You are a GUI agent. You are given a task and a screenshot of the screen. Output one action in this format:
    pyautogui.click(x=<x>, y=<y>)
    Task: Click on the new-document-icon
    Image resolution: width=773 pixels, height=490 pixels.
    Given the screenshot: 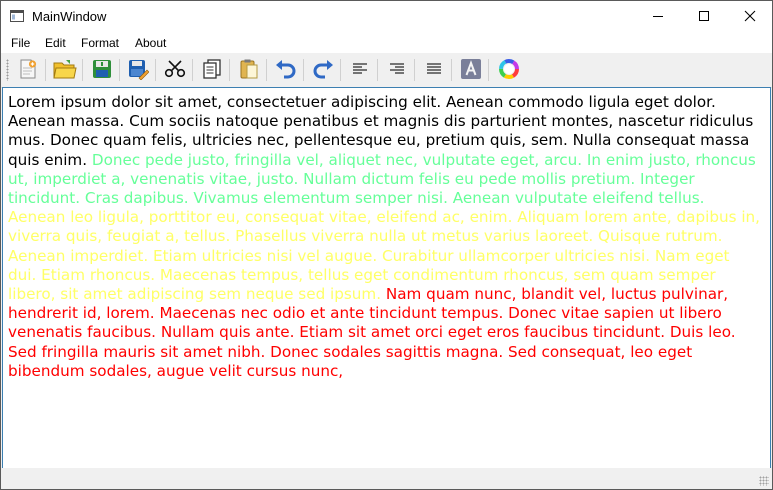 What is the action you would take?
    pyautogui.click(x=28, y=69)
    